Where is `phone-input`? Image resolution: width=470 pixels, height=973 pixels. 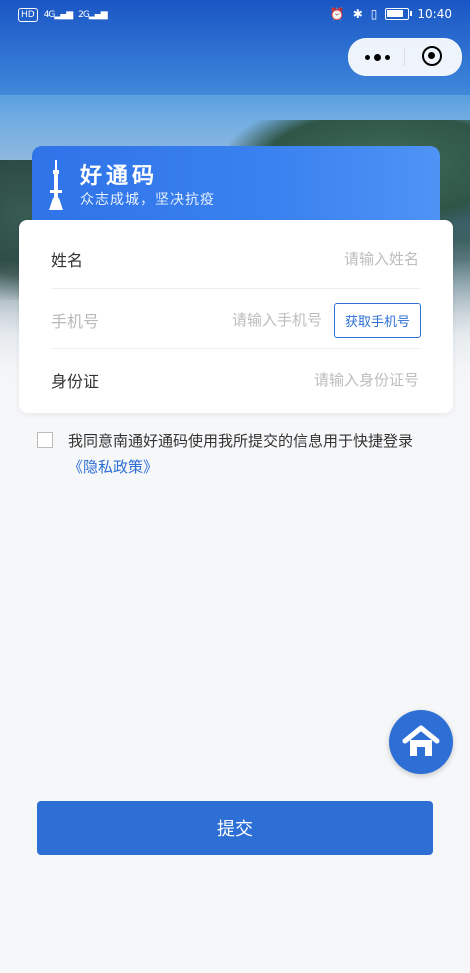 phone-input is located at coordinates (224, 320).